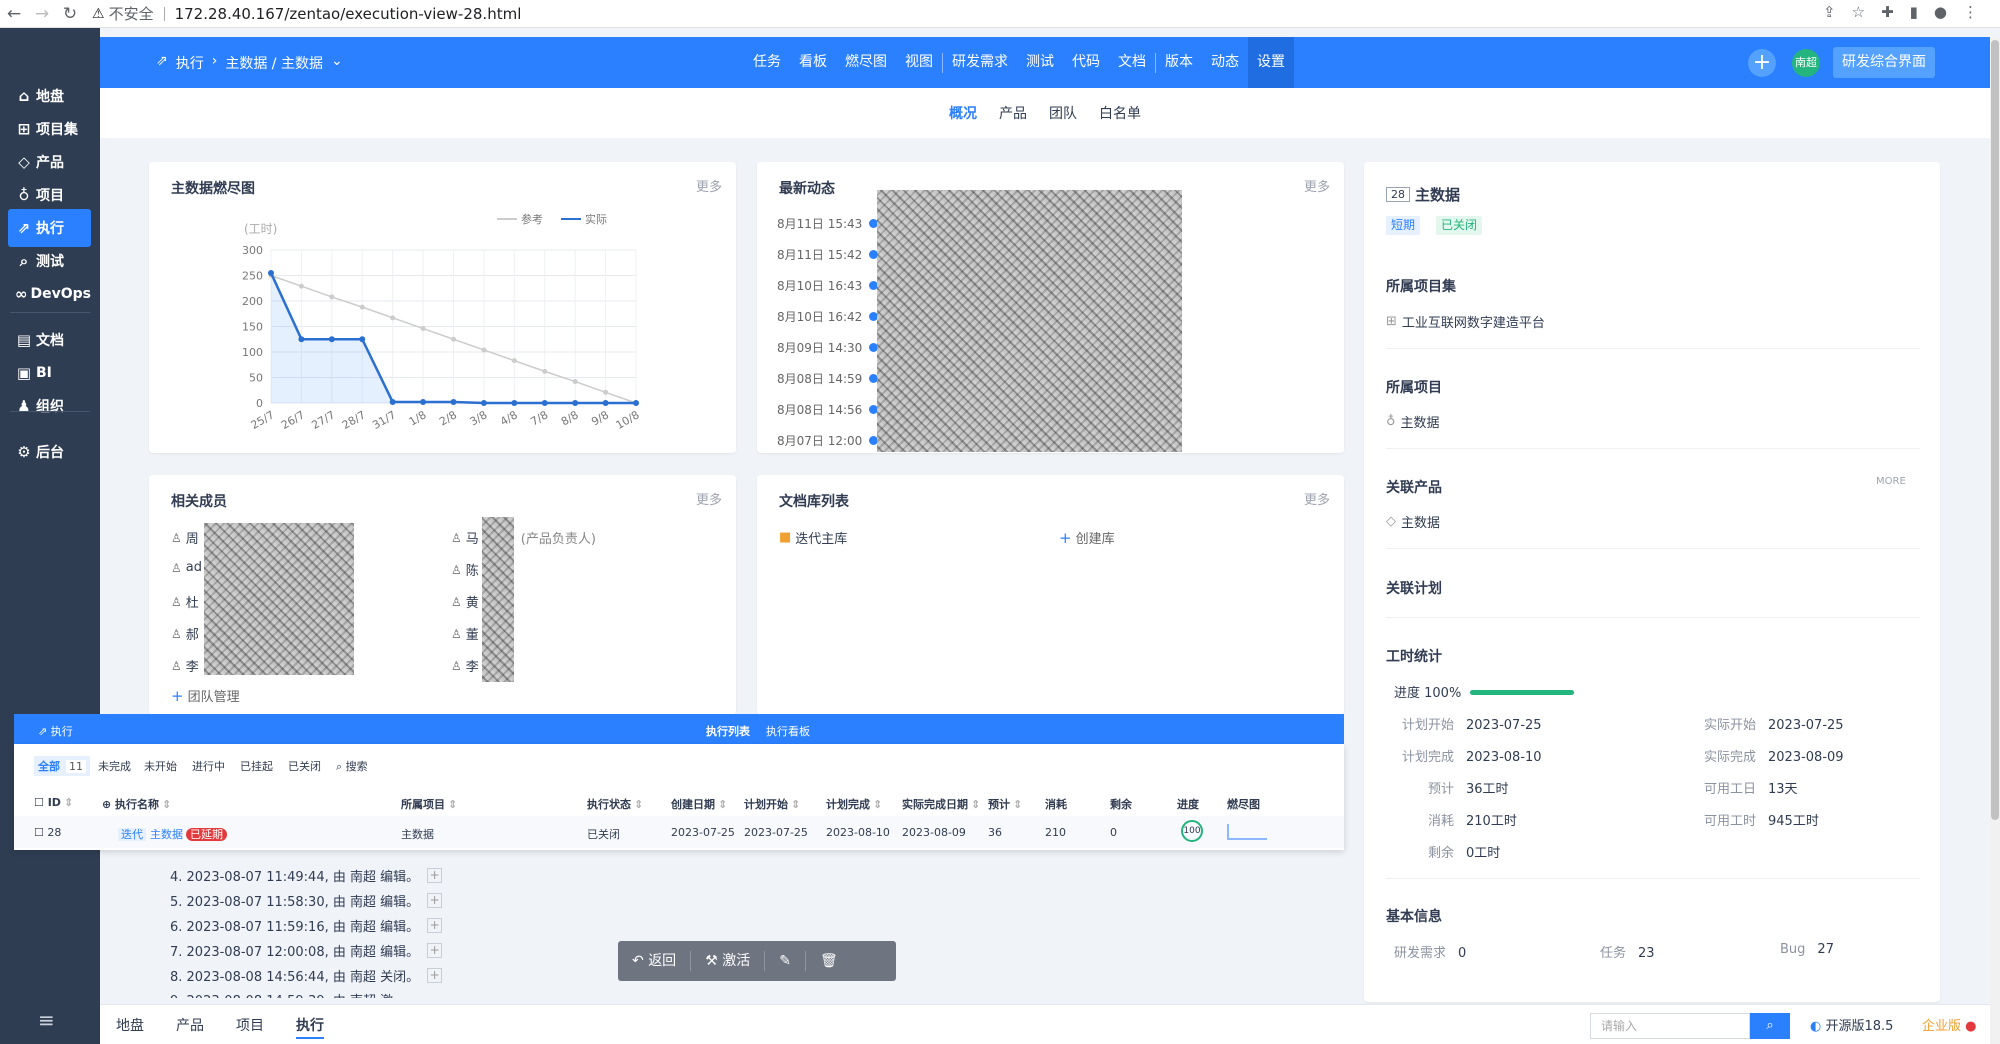 Image resolution: width=2000 pixels, height=1044 pixels. I want to click on execution-name-link: 主数据, so click(166, 834).